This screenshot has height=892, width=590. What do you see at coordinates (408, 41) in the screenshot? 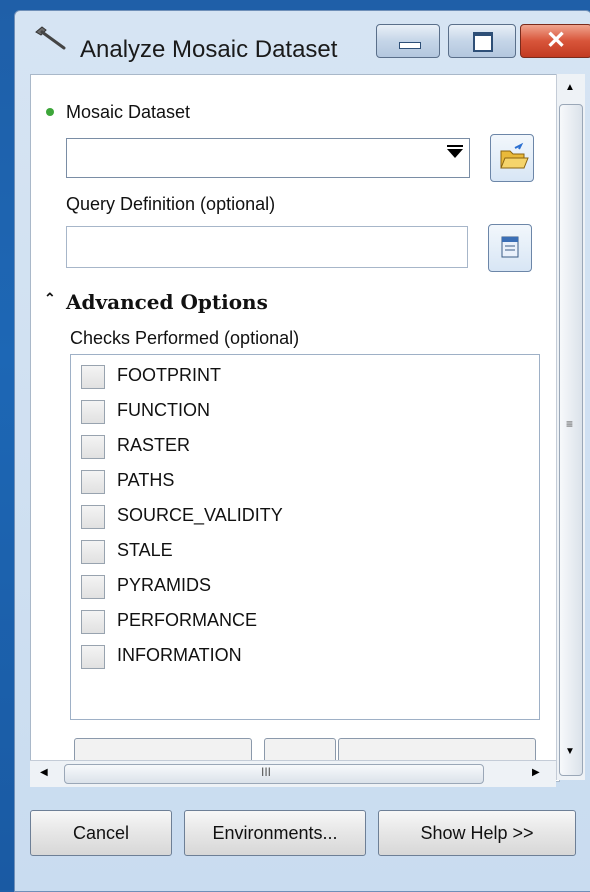
I see `minimize-button` at bounding box center [408, 41].